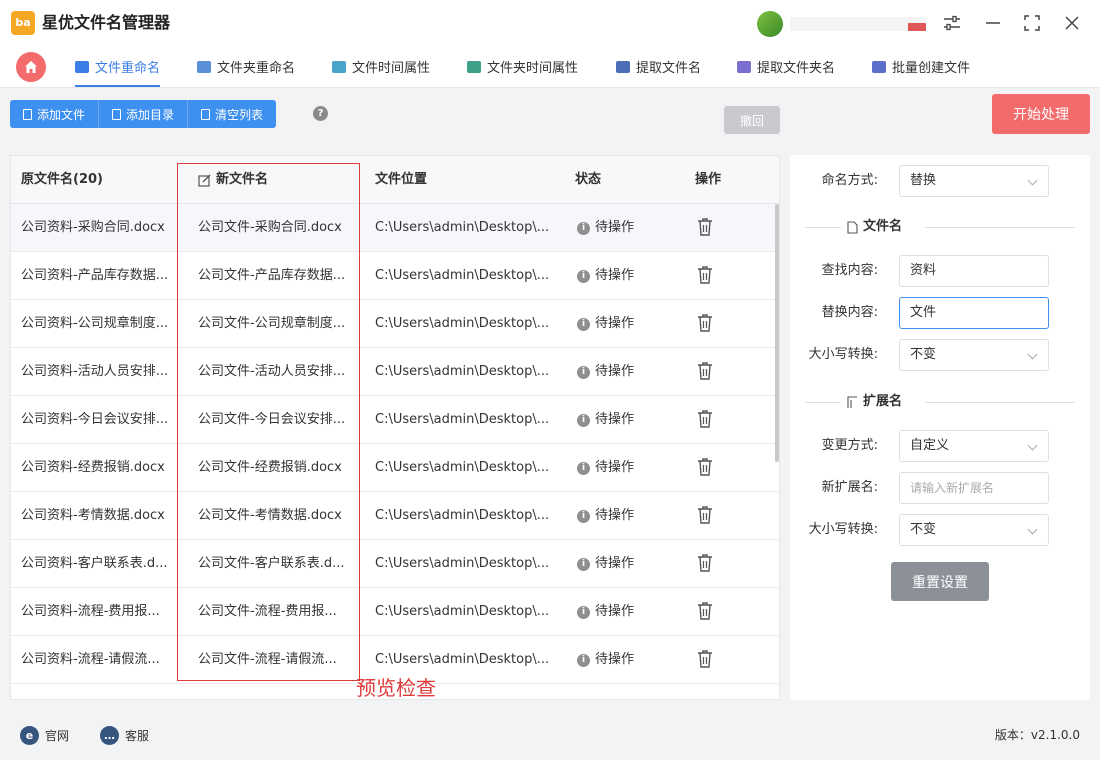 The height and width of the screenshot is (760, 1100). What do you see at coordinates (974, 271) in the screenshot?
I see `find-content-input: 资料` at bounding box center [974, 271].